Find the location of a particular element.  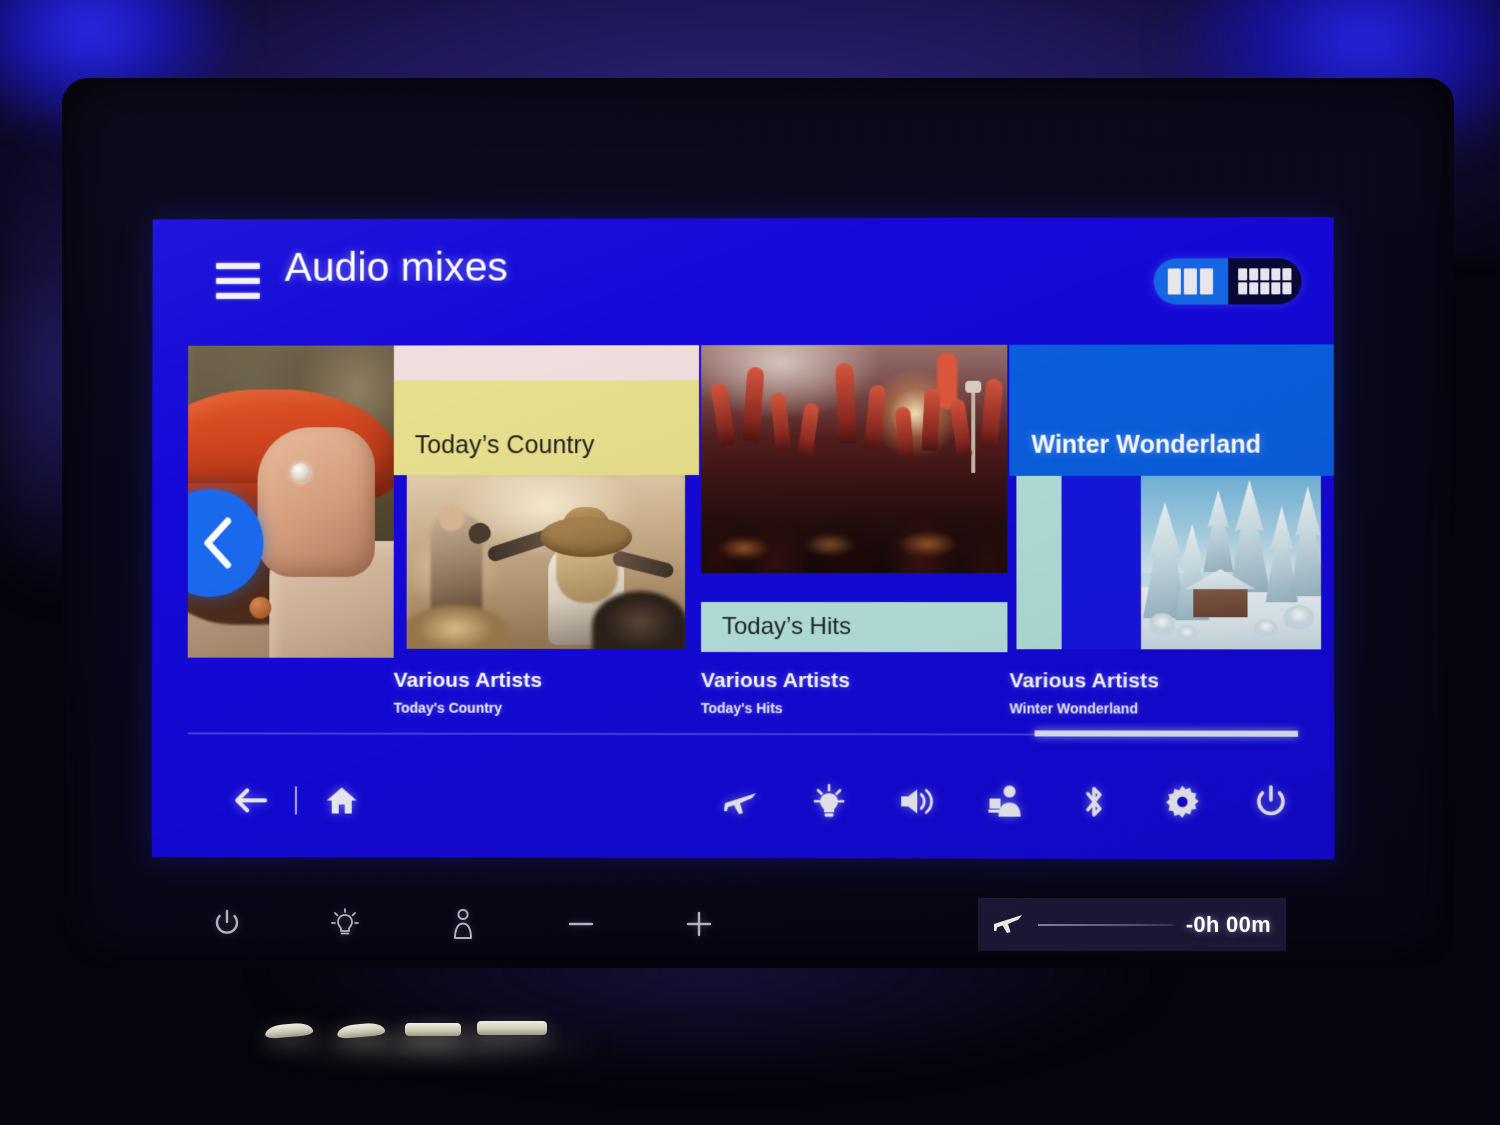

bluetooth-icon is located at coordinates (1094, 801).